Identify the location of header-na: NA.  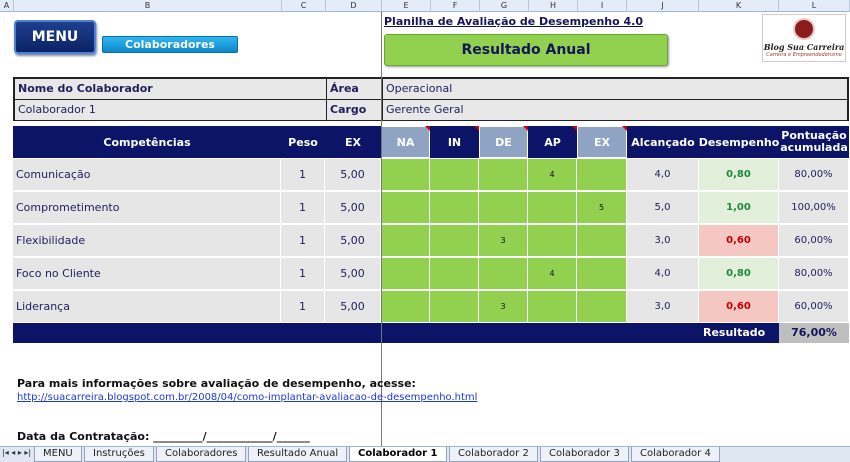
(405, 142).